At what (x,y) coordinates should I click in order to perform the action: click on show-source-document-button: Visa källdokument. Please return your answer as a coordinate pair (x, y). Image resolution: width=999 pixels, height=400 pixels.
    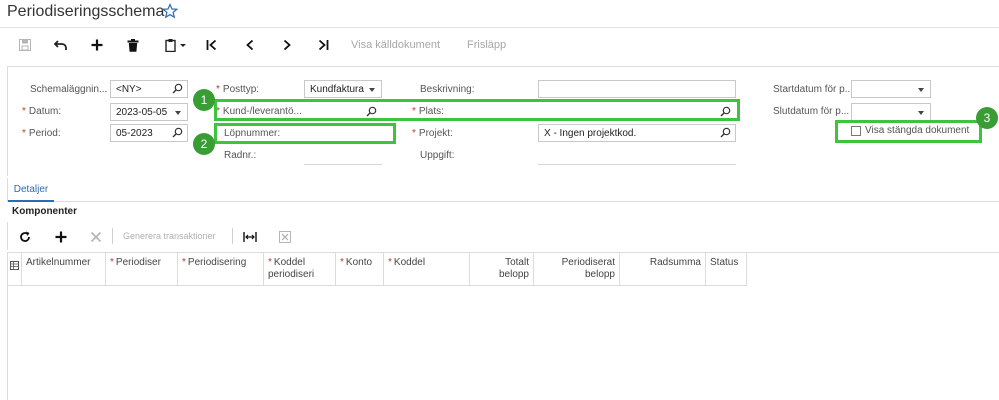
    Looking at the image, I should click on (395, 45).